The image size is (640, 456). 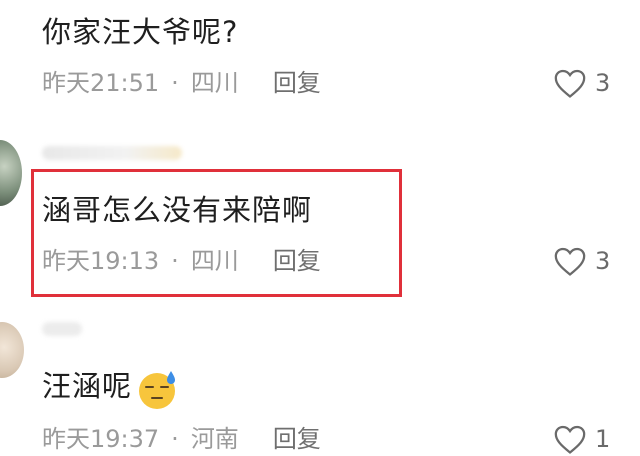 What do you see at coordinates (588, 439) in the screenshot?
I see `like-button: 1` at bounding box center [588, 439].